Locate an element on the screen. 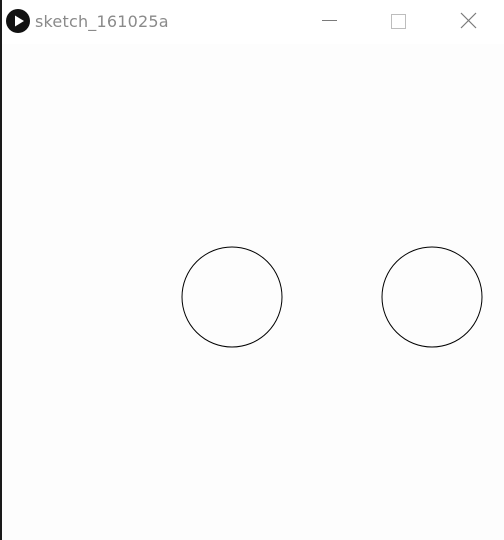 This screenshot has height=540, width=504. sketch-circle-right is located at coordinates (432, 297).